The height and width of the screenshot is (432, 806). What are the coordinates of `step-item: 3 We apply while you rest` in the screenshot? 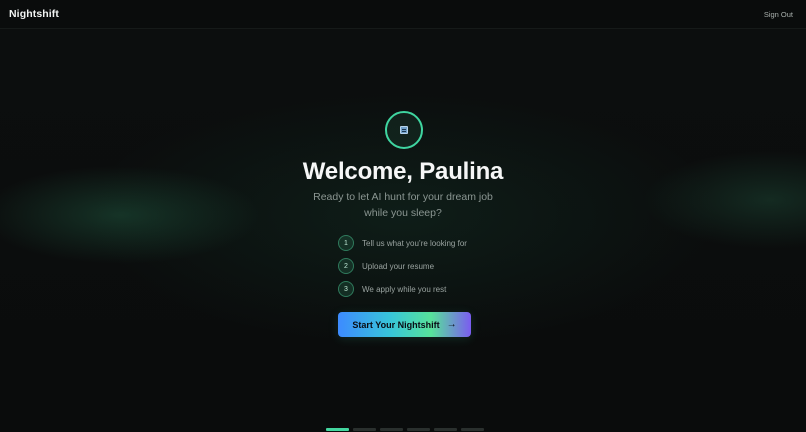 It's located at (438, 289).